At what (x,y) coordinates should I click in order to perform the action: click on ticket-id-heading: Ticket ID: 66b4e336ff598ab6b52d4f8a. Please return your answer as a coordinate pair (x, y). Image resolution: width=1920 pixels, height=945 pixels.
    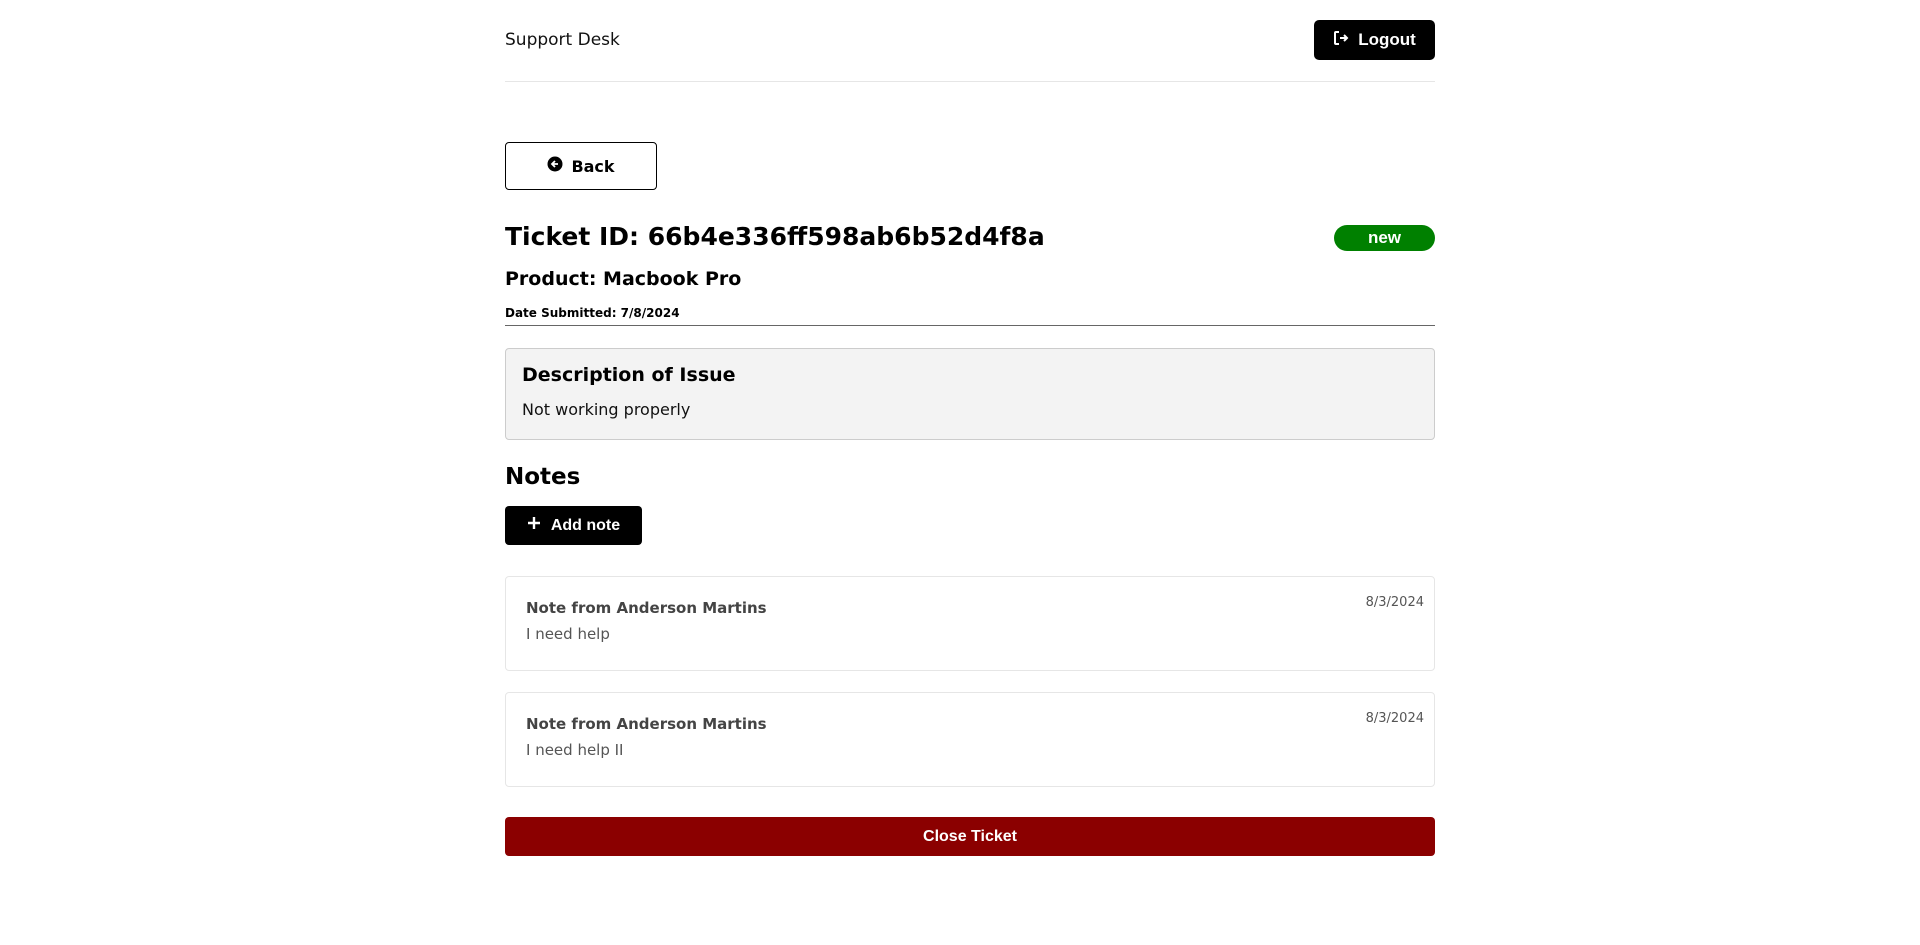
    Looking at the image, I should click on (775, 236).